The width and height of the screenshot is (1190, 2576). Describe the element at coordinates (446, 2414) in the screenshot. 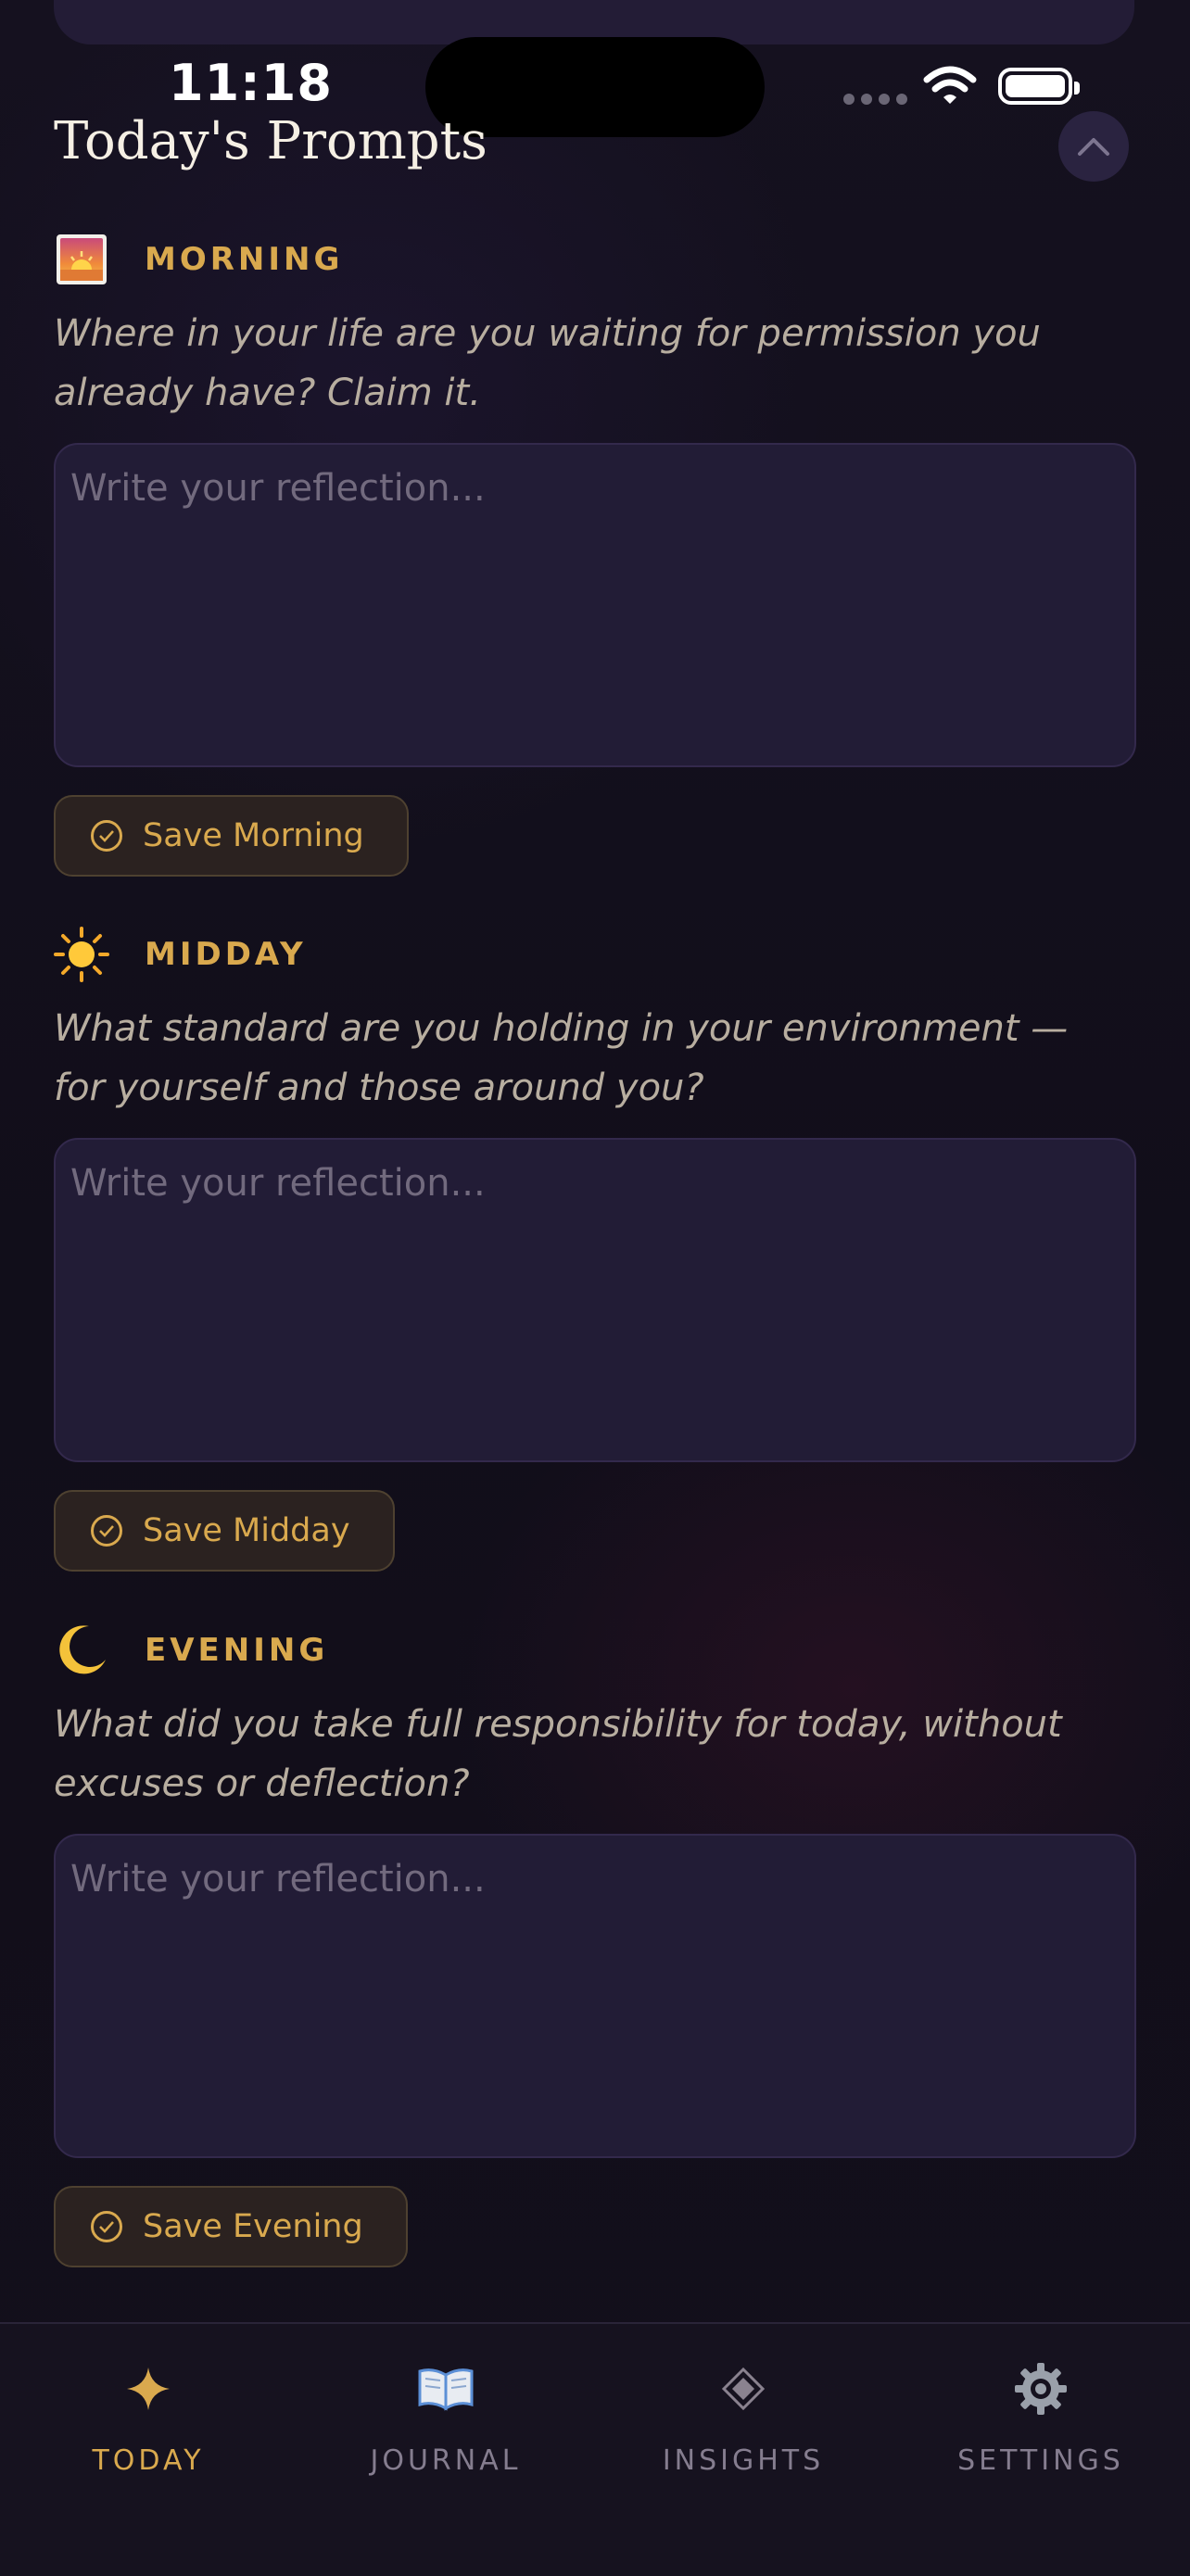

I see `tab-journal: JOURNAL` at that location.